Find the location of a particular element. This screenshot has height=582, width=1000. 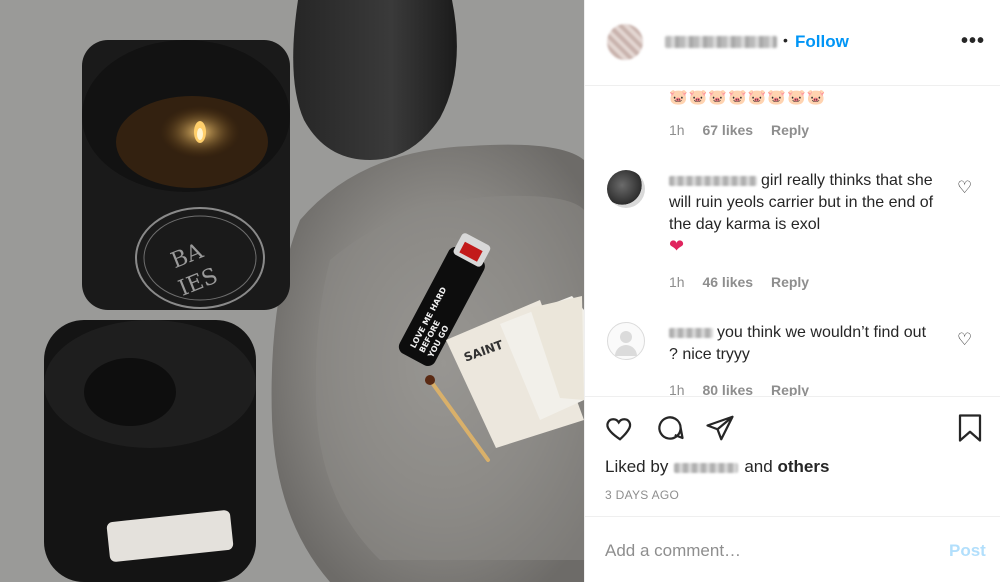

liked-by-others-link: others is located at coordinates (803, 466).